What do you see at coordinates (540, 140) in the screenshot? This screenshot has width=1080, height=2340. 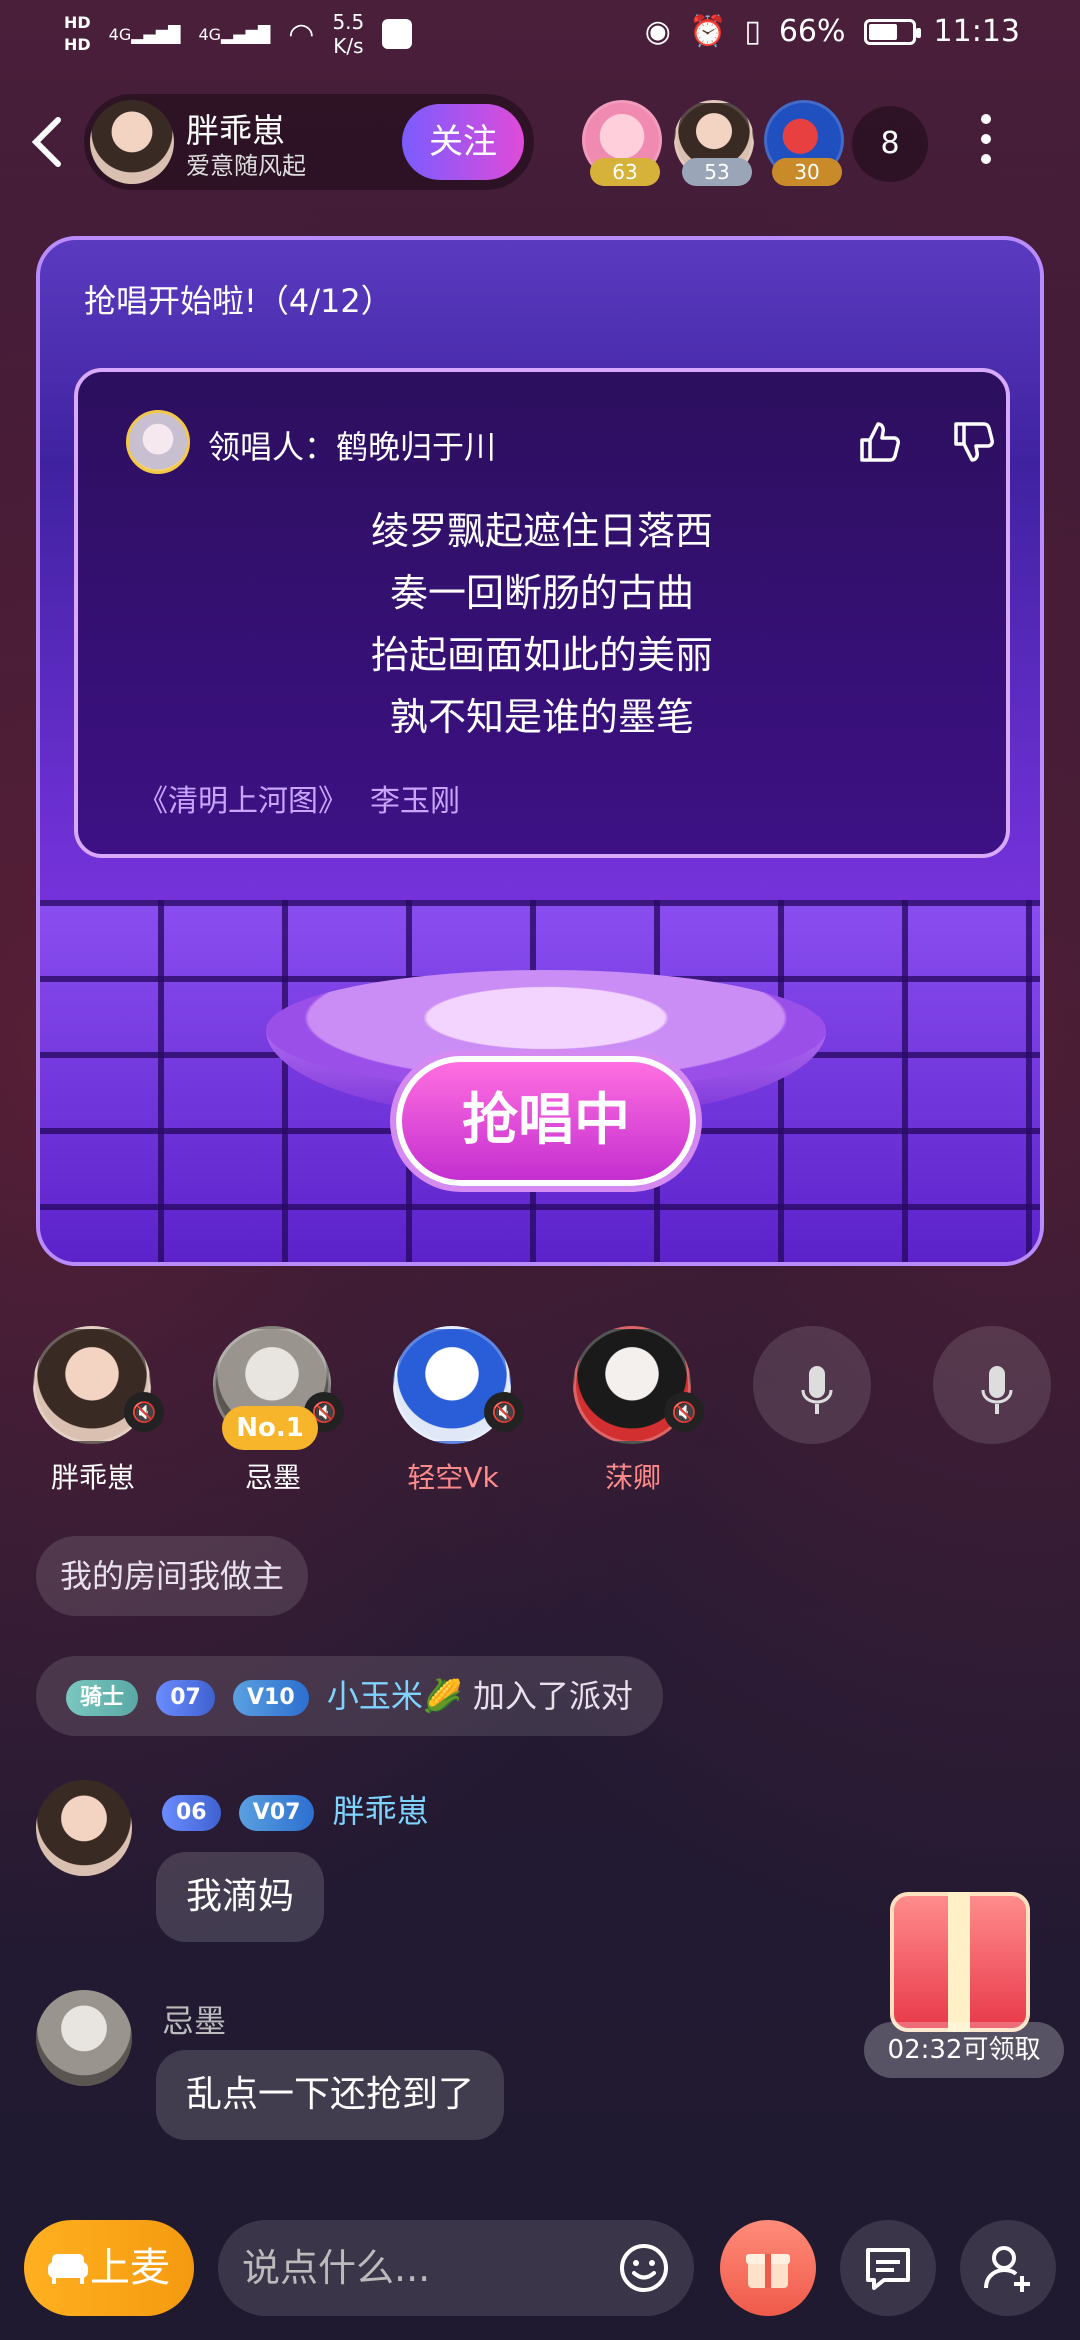 I see `room-header: 胖乖崽 爱意随风起 关注 63 53 30 8` at bounding box center [540, 140].